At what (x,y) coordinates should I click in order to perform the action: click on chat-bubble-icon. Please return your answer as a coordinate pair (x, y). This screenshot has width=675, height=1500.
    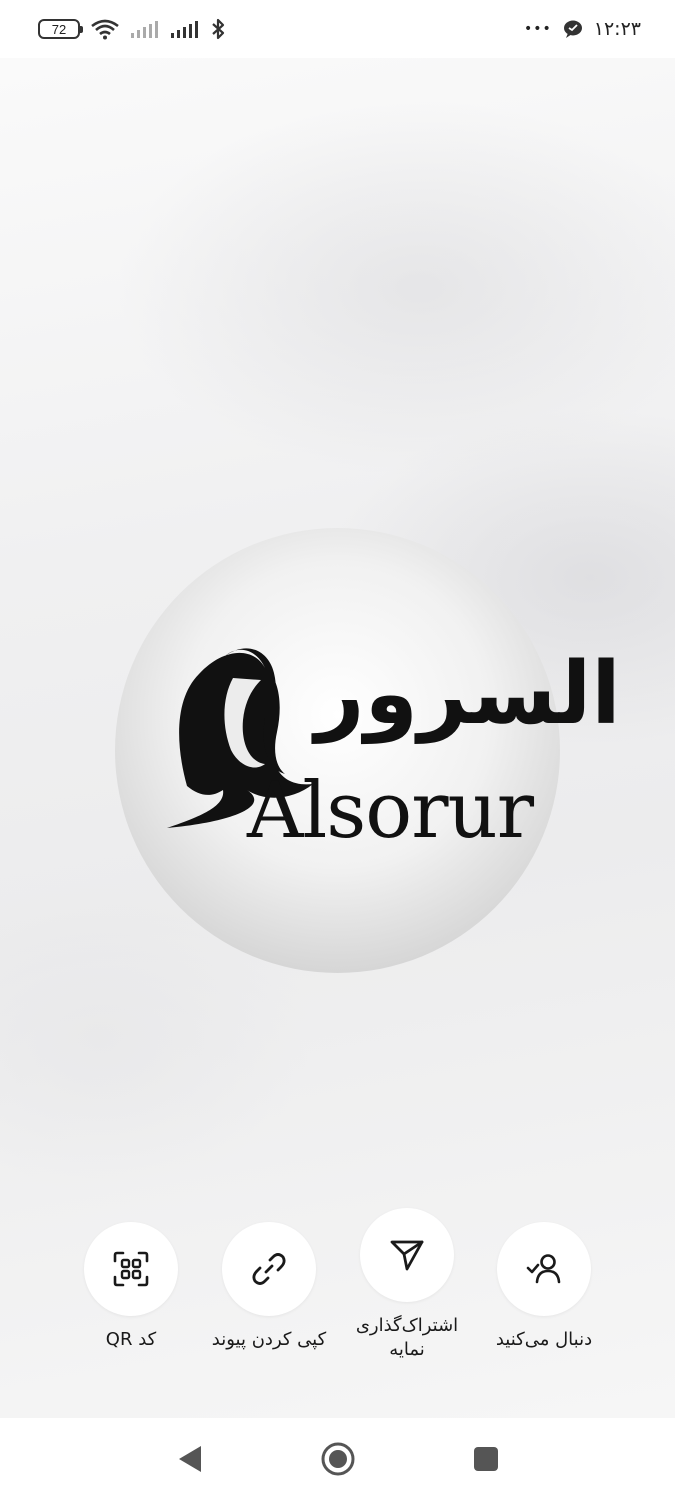
    Looking at the image, I should click on (573, 29).